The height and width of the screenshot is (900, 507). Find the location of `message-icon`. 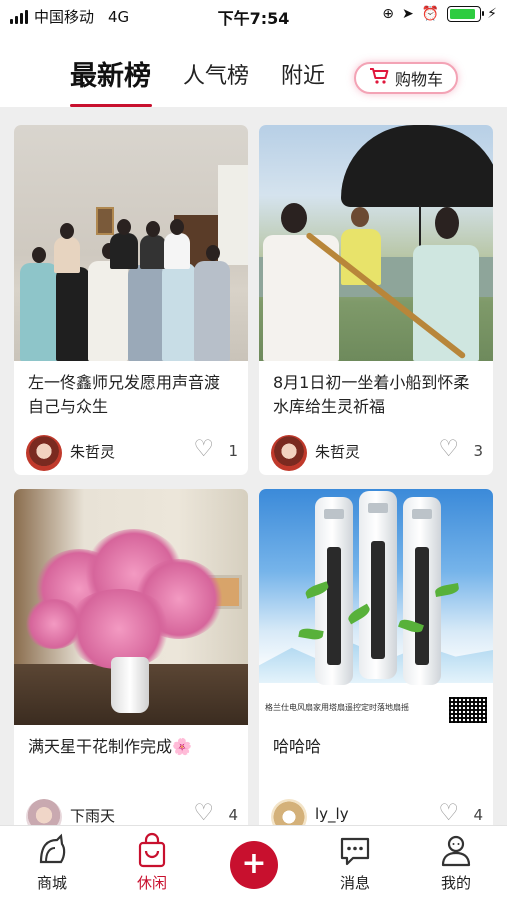

message-icon is located at coordinates (355, 851).